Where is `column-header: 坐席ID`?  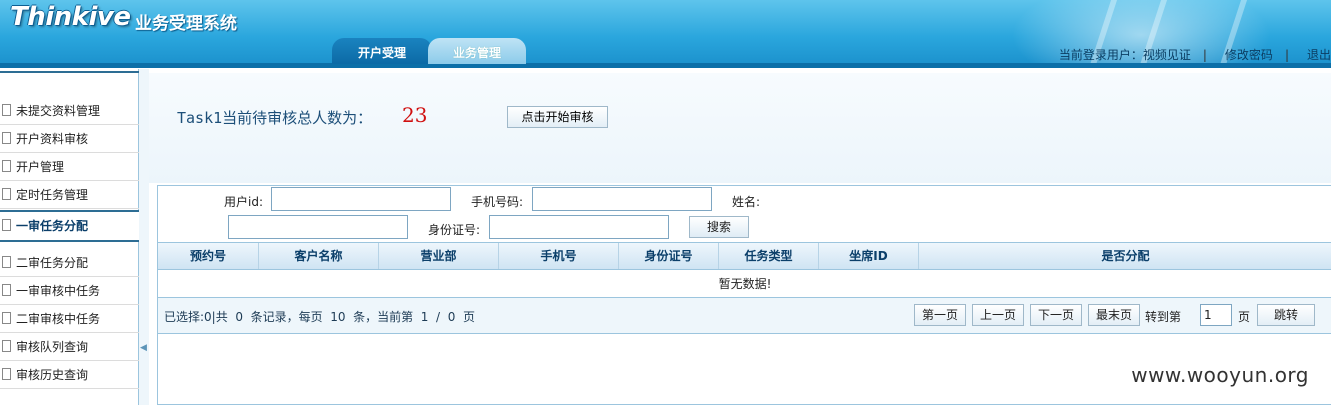
column-header: 坐席ID is located at coordinates (869, 256).